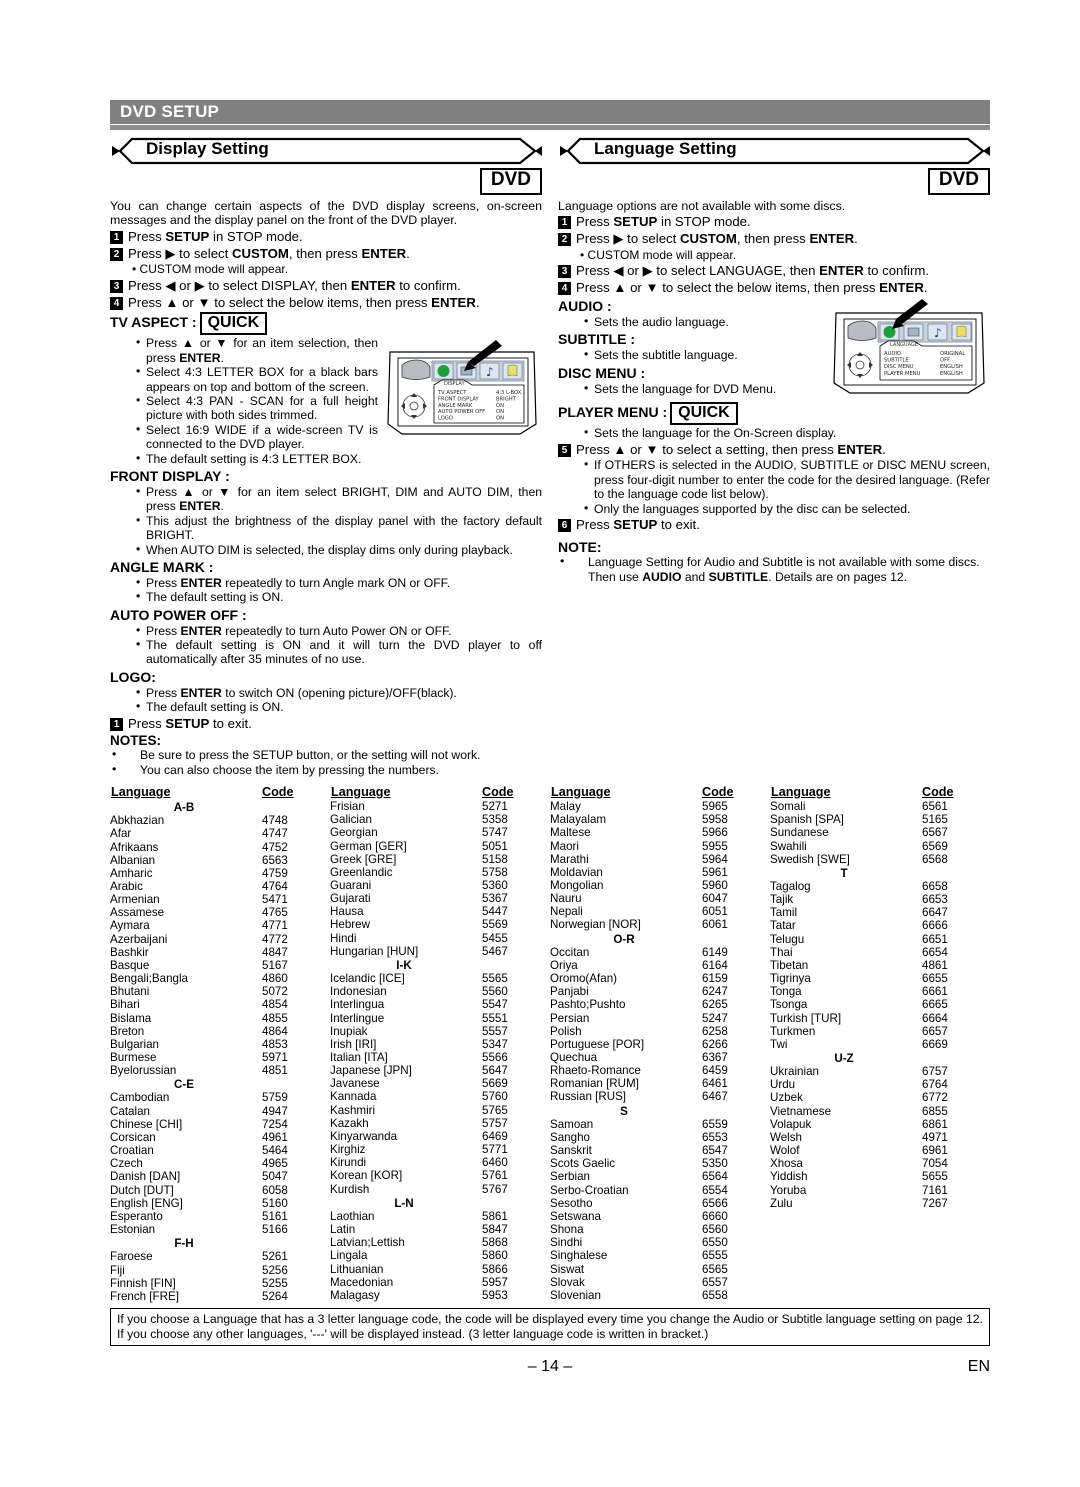  Describe the element at coordinates (715, 899) in the screenshot. I see `language-code: 6047` at that location.